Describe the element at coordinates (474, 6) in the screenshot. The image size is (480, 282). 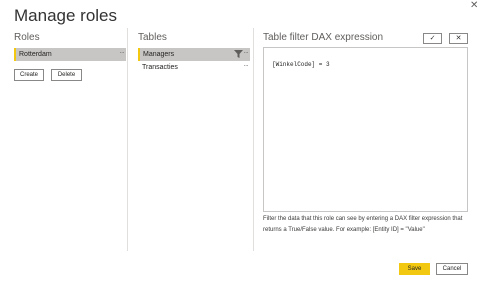
I see `close-icon: ✕` at that location.